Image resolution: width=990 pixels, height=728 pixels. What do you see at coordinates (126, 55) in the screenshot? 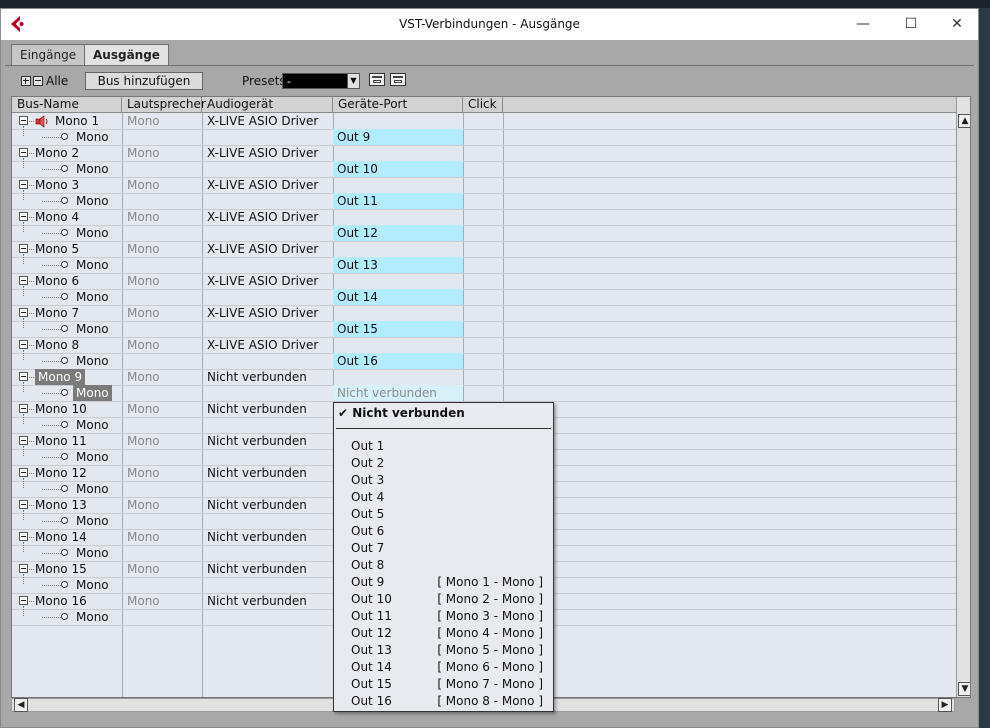
I see `tab-ausgaenge: Ausgänge` at bounding box center [126, 55].